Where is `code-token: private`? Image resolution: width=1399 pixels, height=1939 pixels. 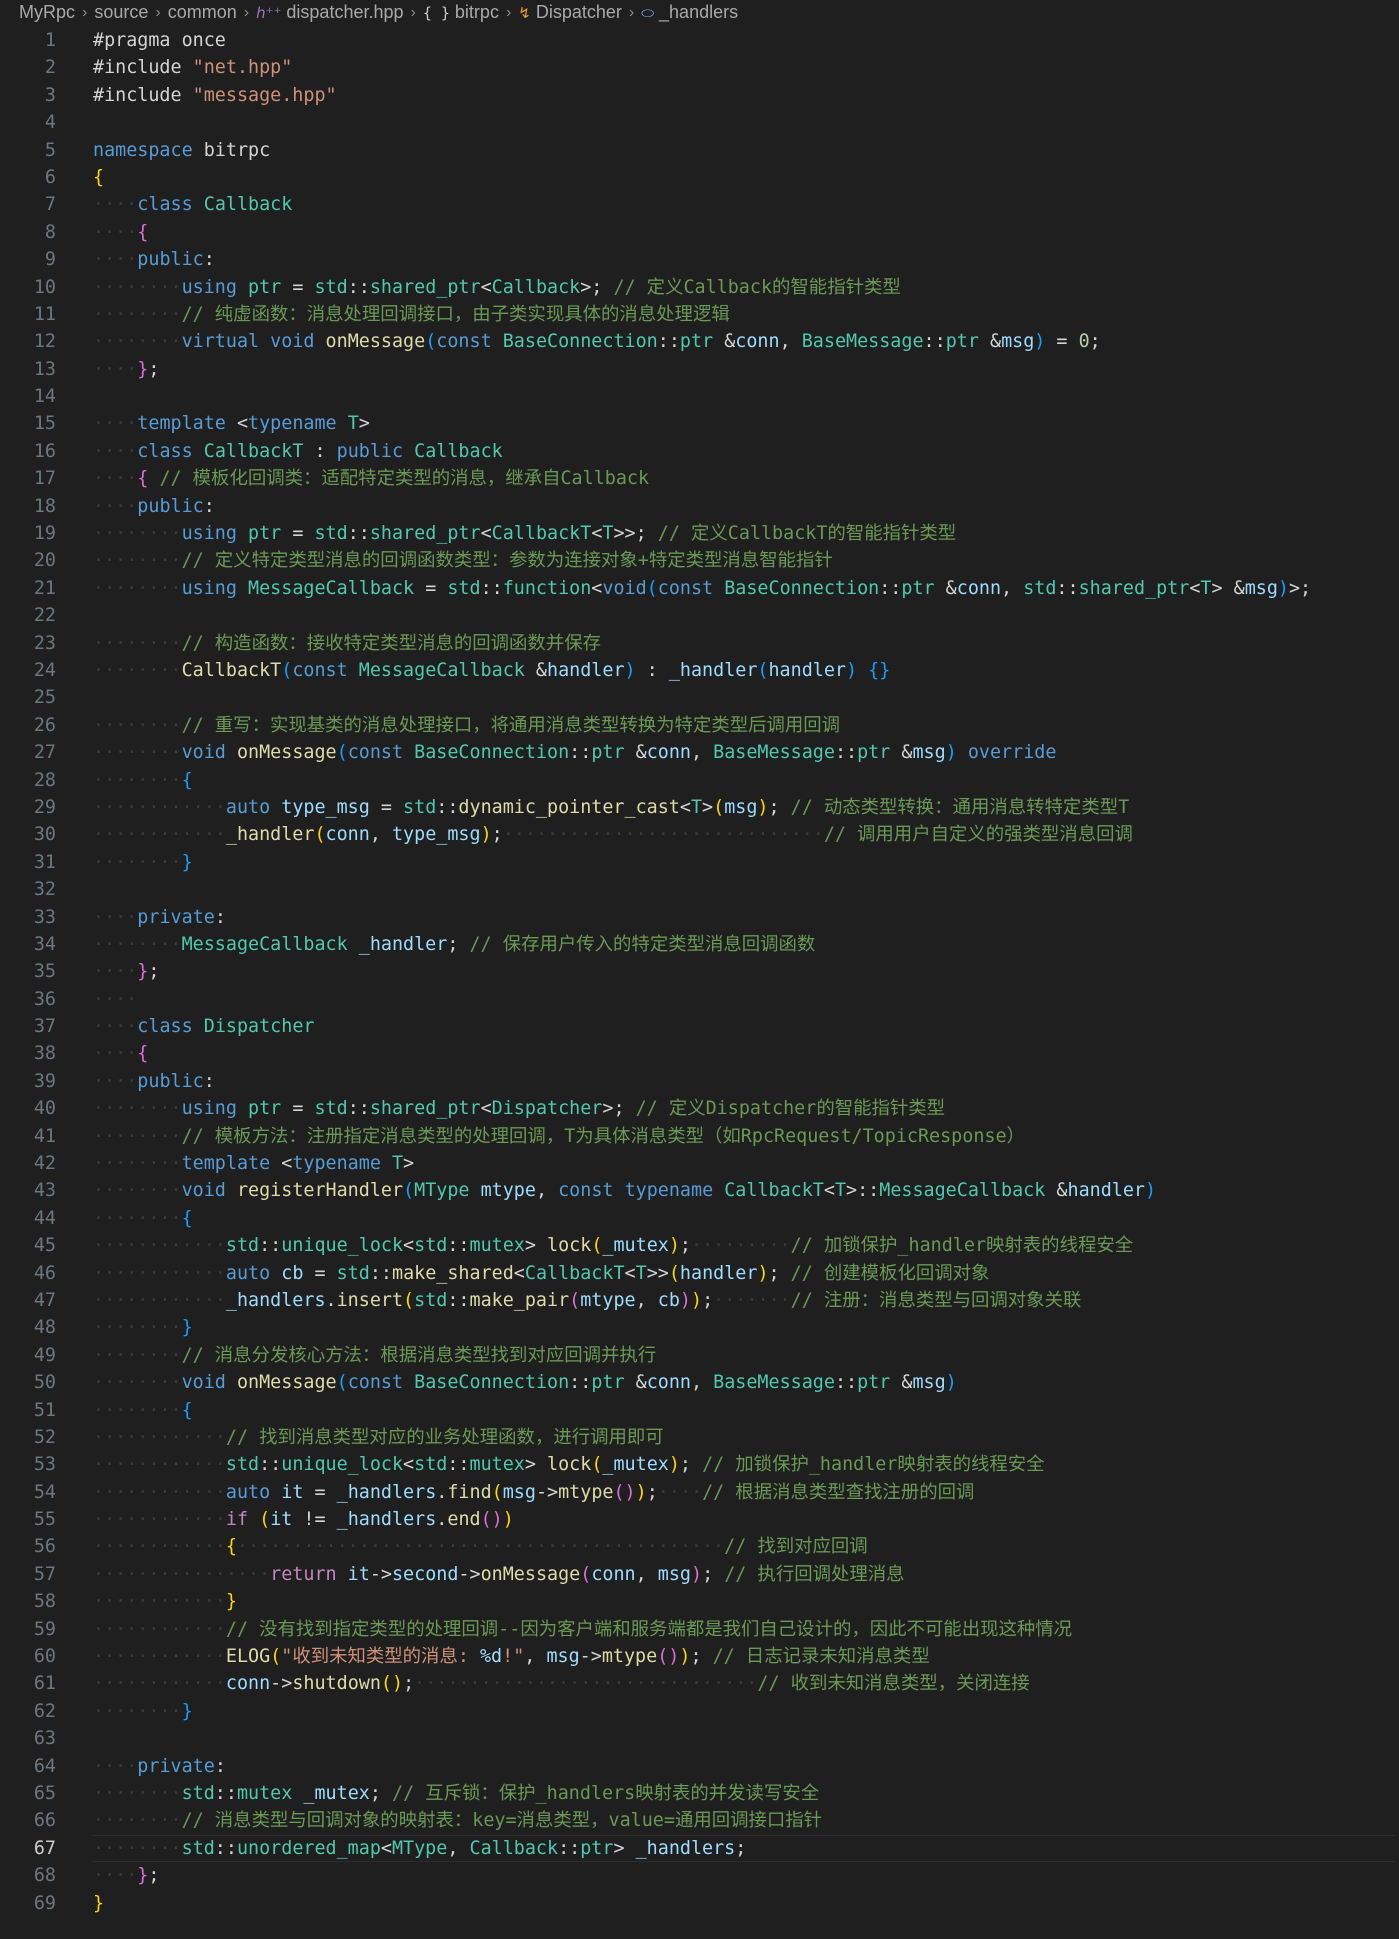 code-token: private is located at coordinates (176, 917).